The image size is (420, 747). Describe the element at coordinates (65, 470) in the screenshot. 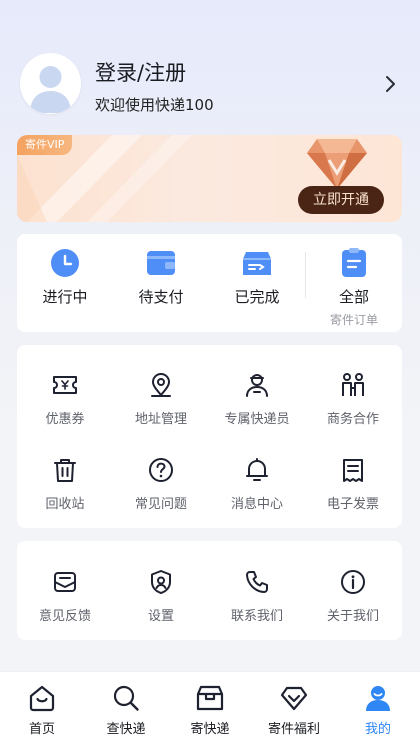

I see `trash-icon` at that location.